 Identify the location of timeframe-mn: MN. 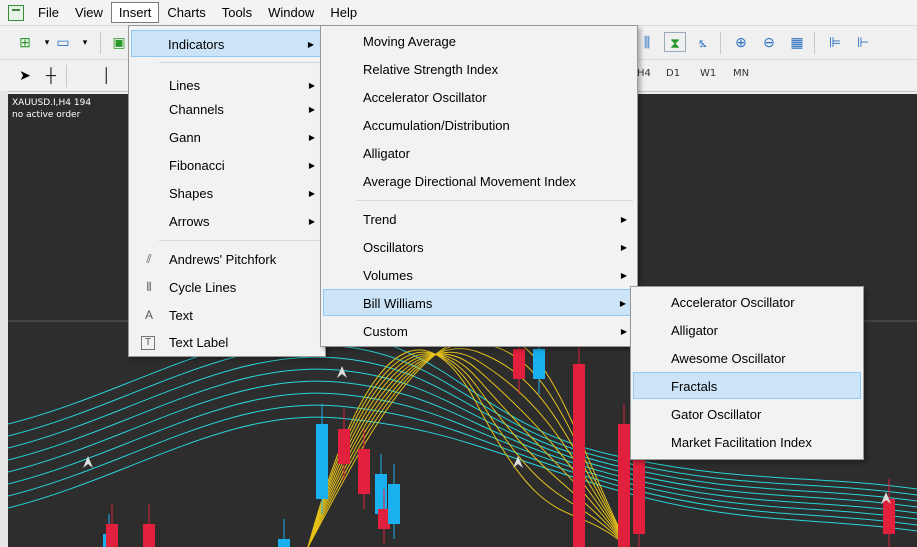
(741, 73).